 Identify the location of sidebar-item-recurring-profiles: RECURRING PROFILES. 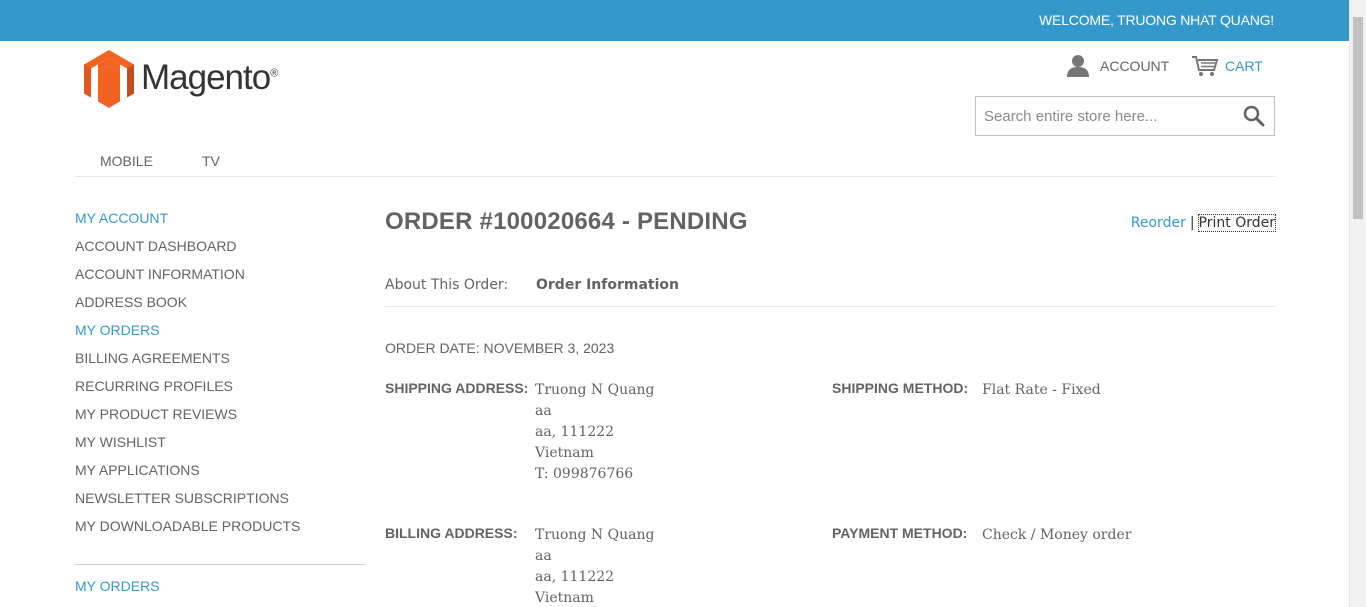
(220, 392).